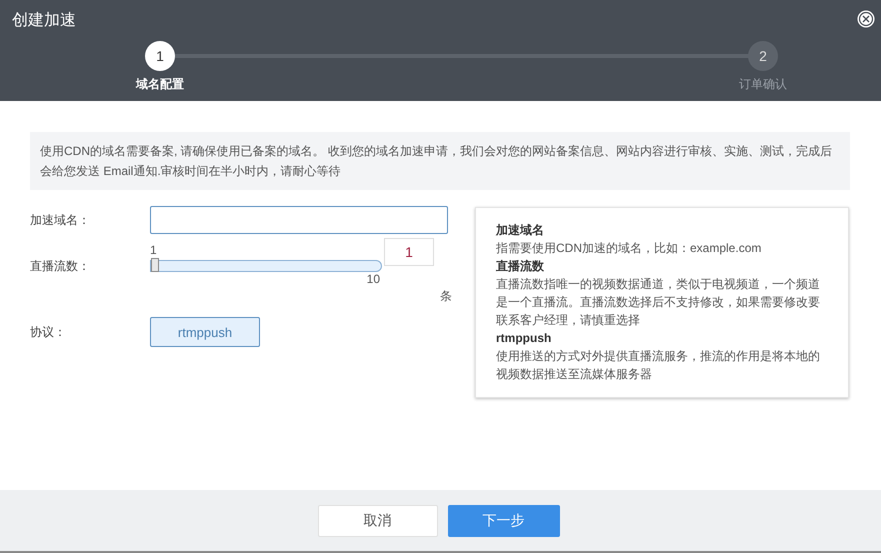 The width and height of the screenshot is (881, 553). I want to click on help-text: 指需要使用CDN加速的域名，比如：example.com, so click(629, 248).